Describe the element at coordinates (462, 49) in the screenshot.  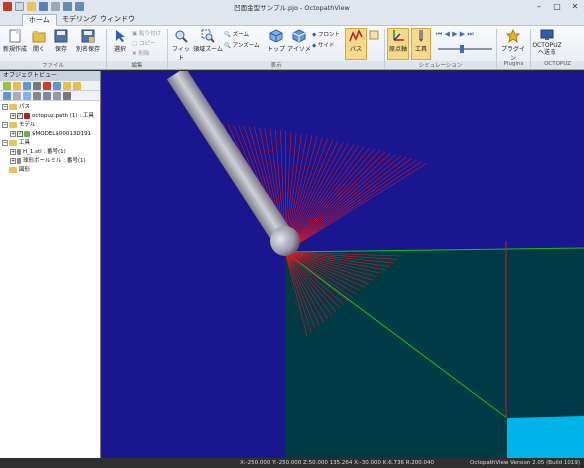
I see `slider-thumb` at that location.